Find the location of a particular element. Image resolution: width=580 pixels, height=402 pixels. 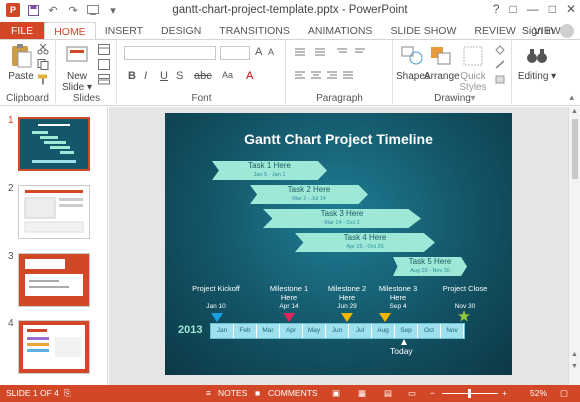

comments-icon: ■ is located at coordinates (257, 393).